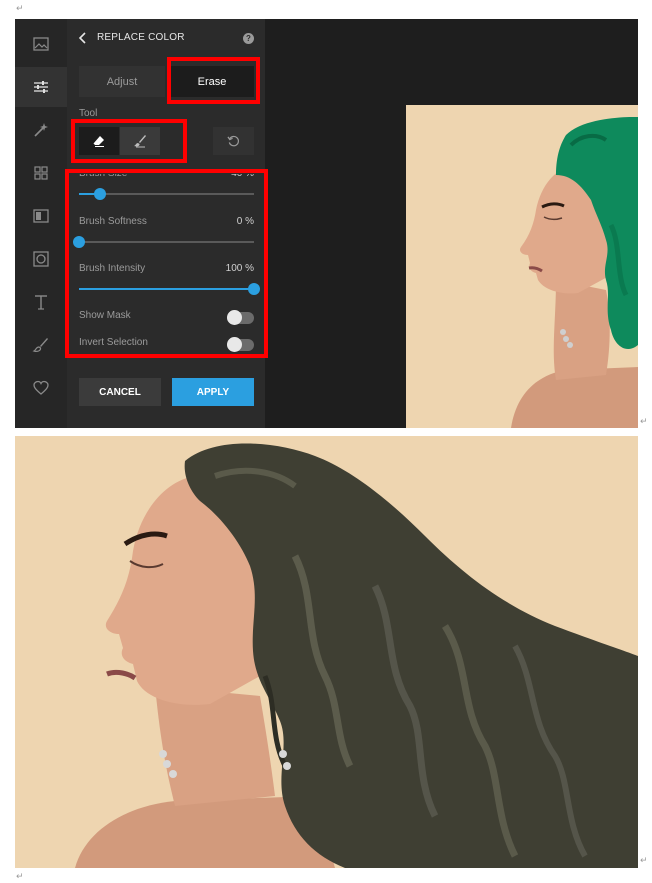 This screenshot has height=883, width=652. I want to click on rail-item-effects, so click(41, 130).